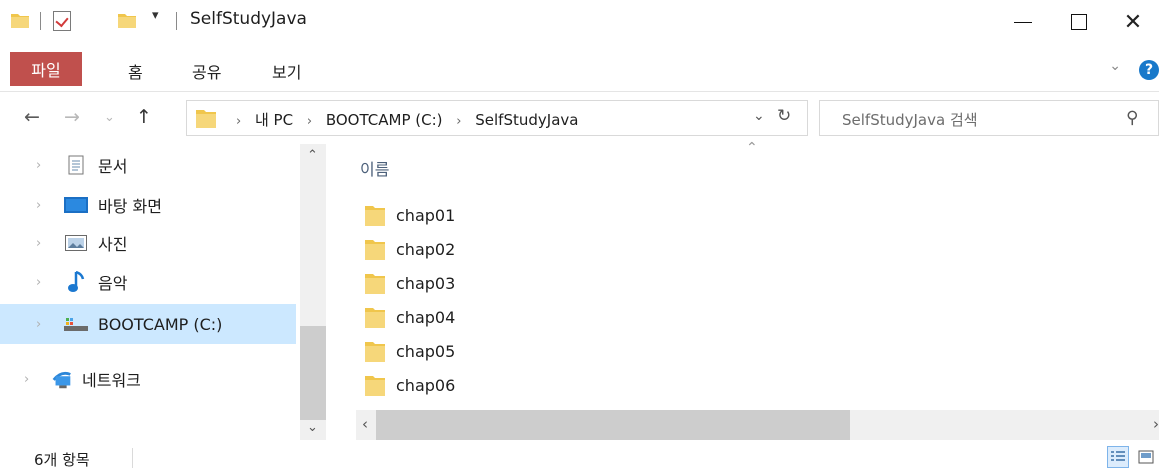  I want to click on sidebar-item-label: 음악, so click(113, 283).